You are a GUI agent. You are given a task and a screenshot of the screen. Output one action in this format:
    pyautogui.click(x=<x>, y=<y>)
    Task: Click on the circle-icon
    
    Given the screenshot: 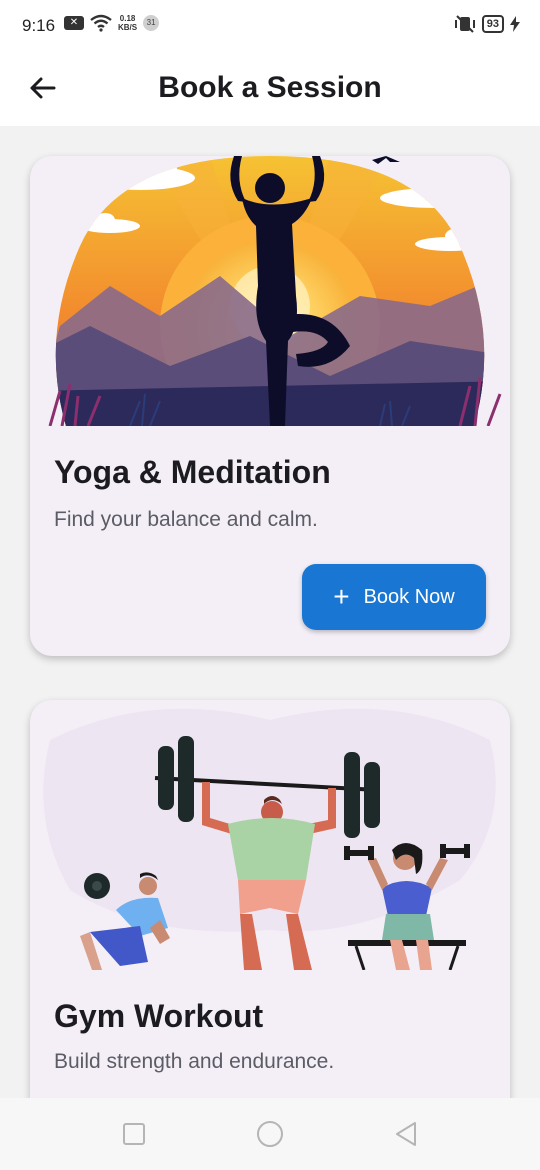 What is the action you would take?
    pyautogui.click(x=270, y=1134)
    